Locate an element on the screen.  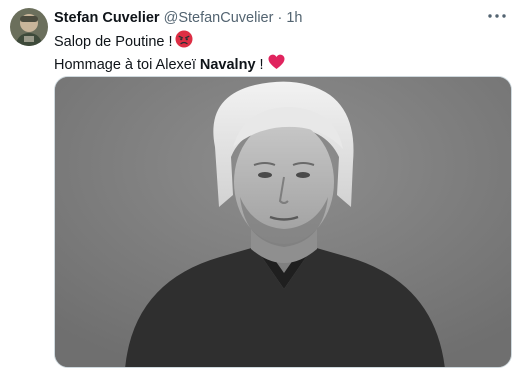
tweet-text-part: Hommage à toi Alexeï is located at coordinates (127, 64).